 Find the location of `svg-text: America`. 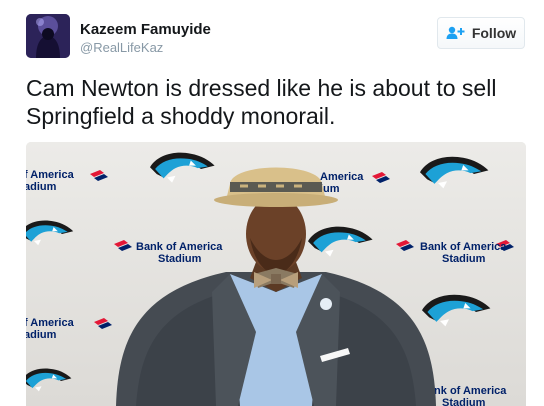

svg-text: America is located at coordinates (342, 177).